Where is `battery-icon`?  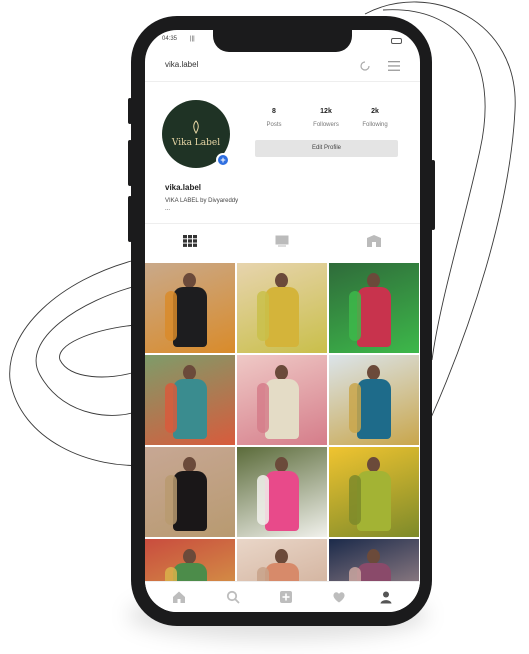
battery-icon is located at coordinates (396, 41).